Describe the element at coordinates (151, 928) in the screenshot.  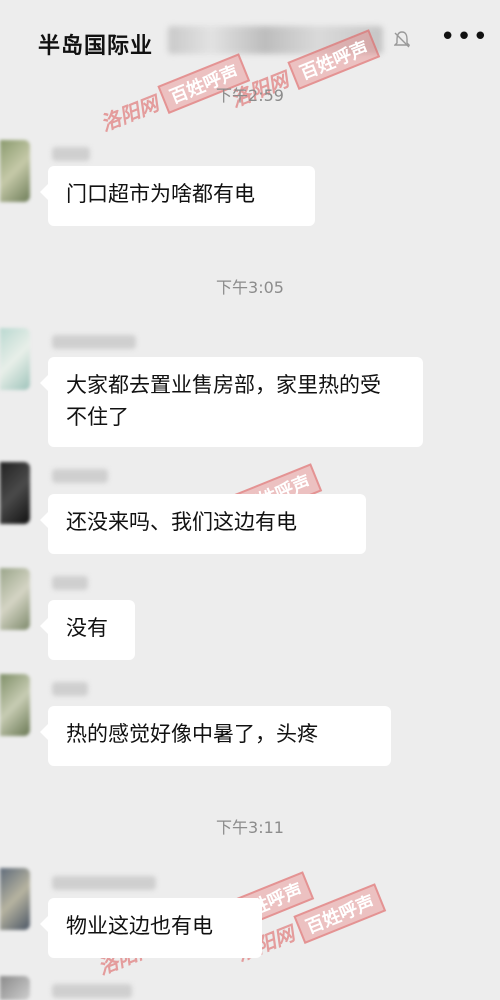
I see `message-bubble: 物业这边也有电` at that location.